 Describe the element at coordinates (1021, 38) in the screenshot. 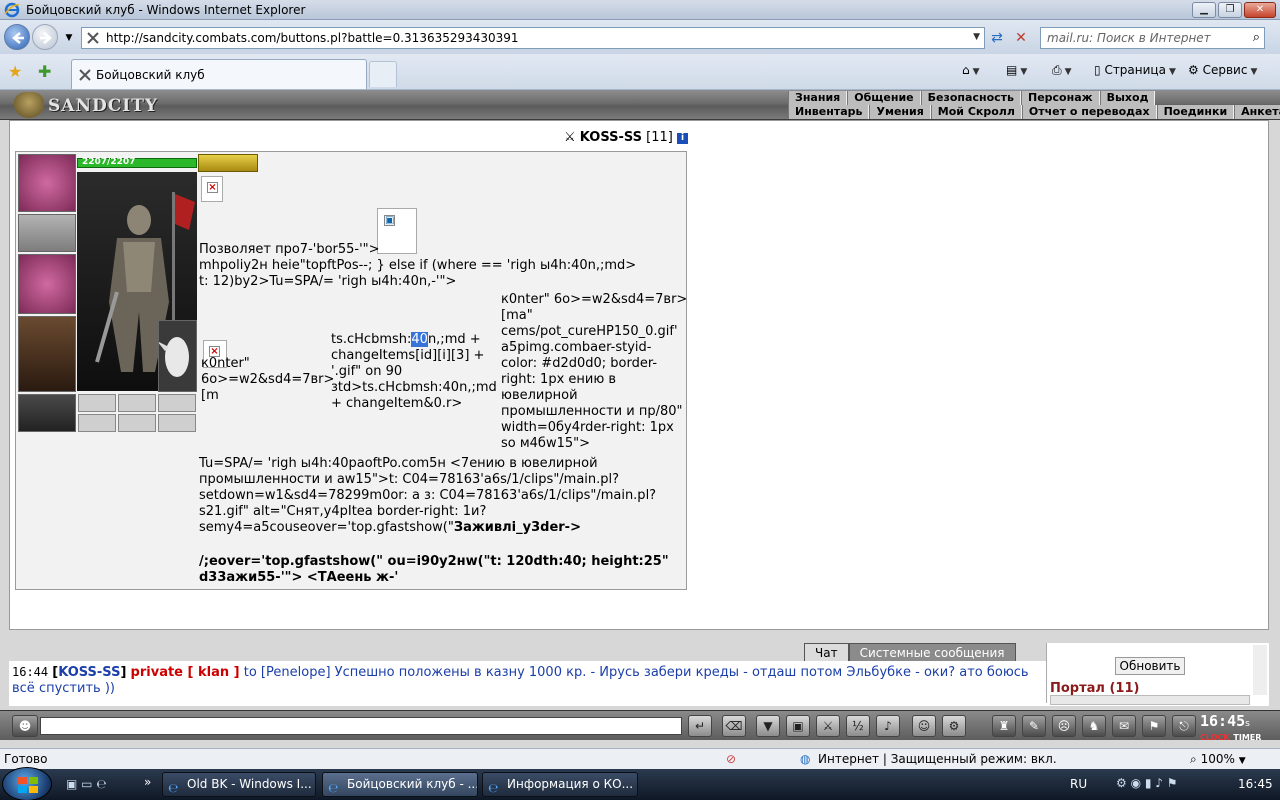

I see `stop-icon: ✕` at that location.